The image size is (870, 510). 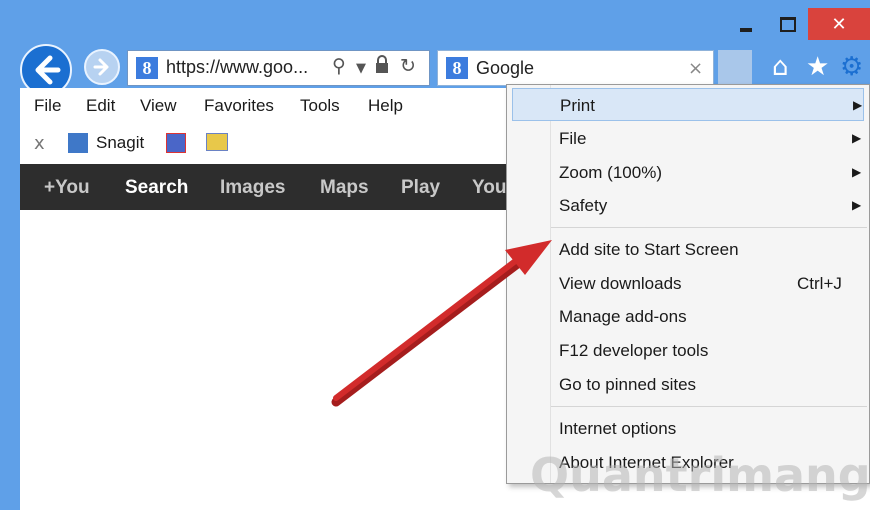 What do you see at coordinates (361, 68) in the screenshot?
I see `dropdown-icon: ▼` at bounding box center [361, 68].